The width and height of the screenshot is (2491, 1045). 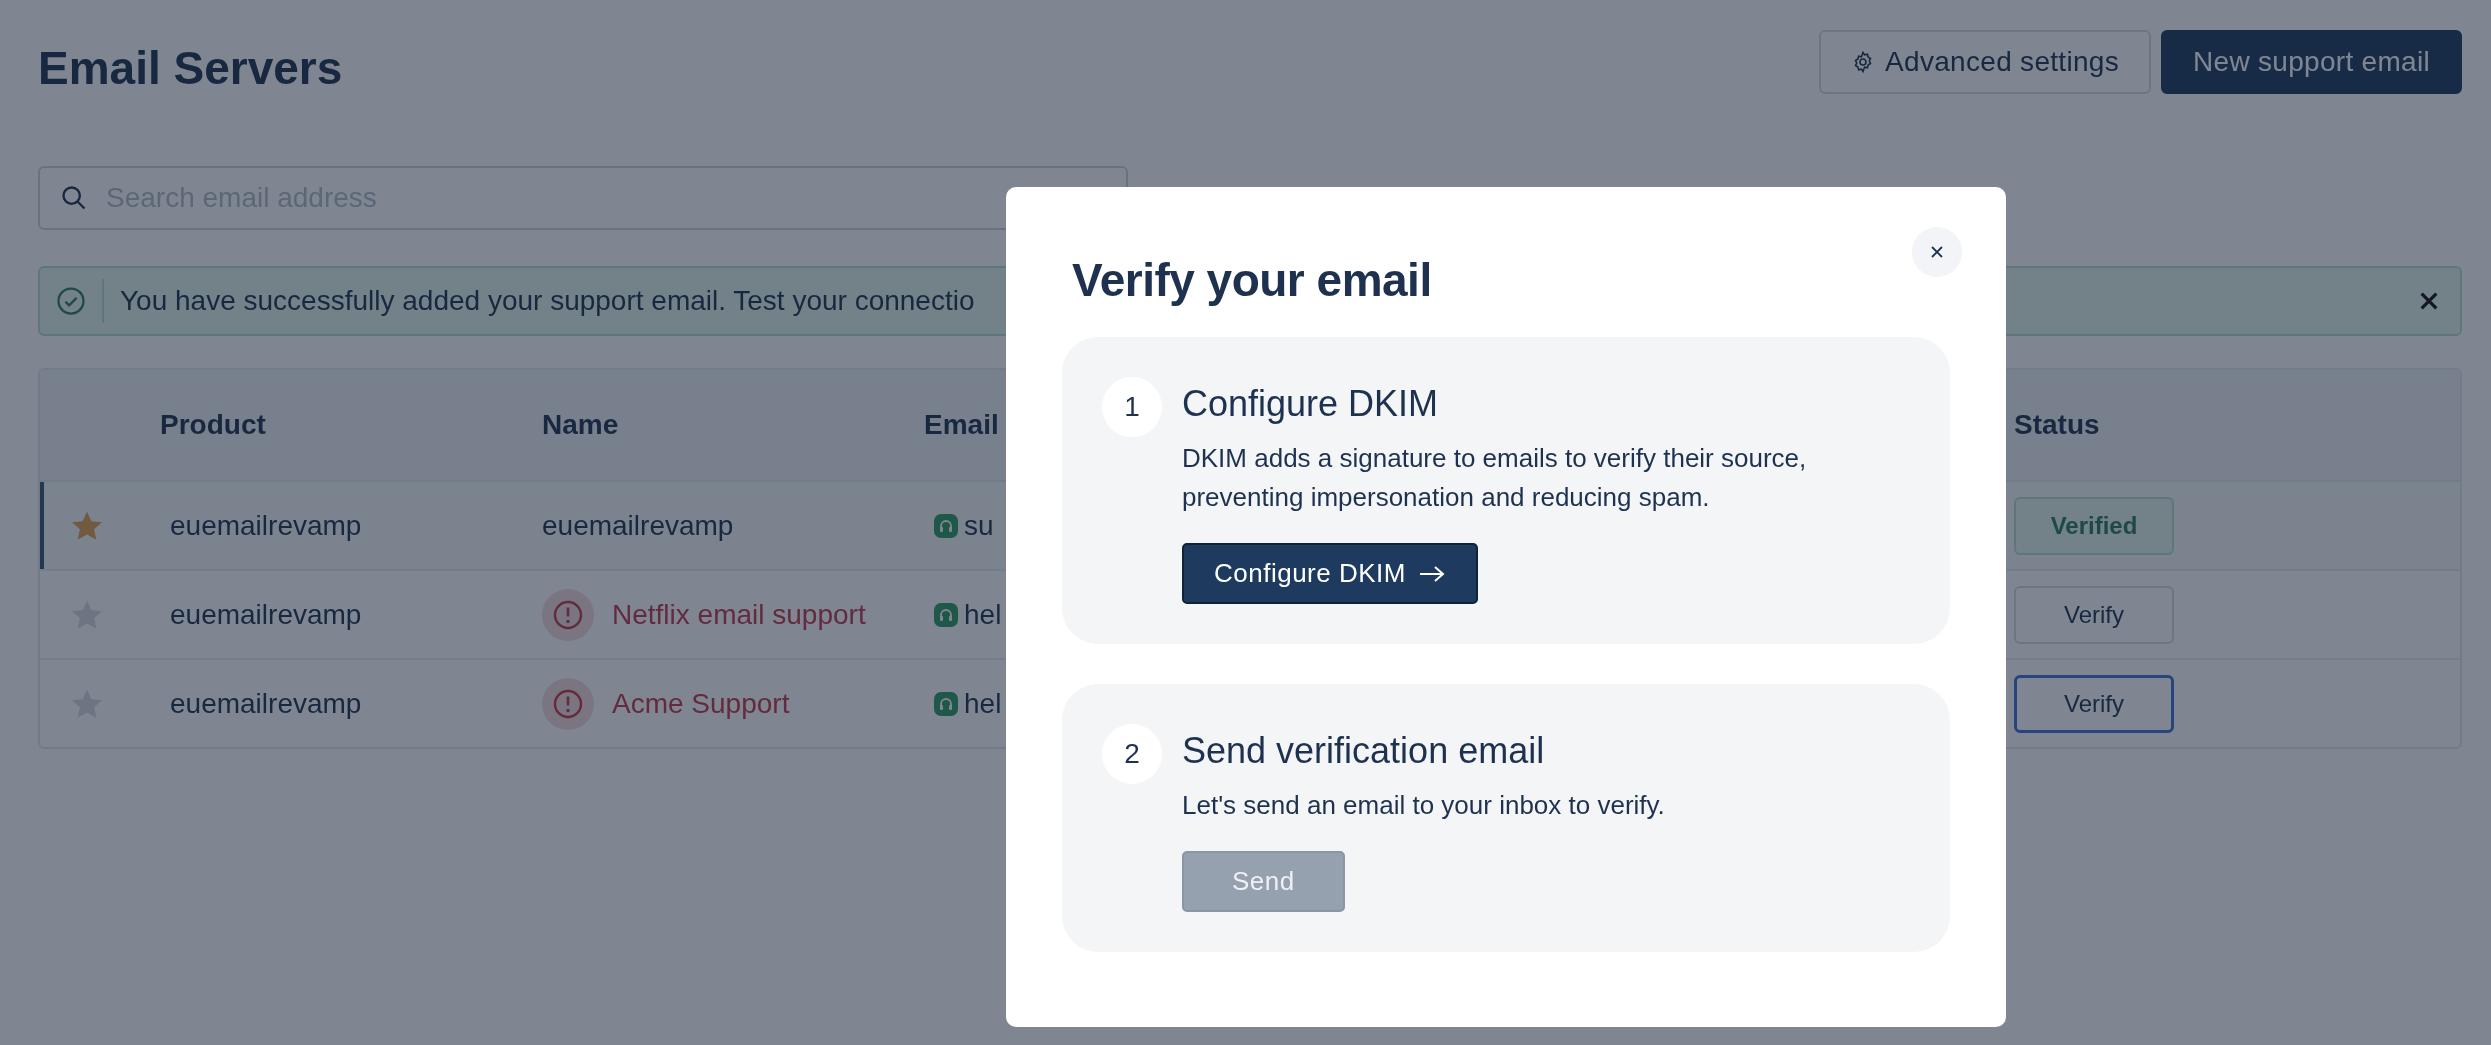 I want to click on email-address: su, so click(x=979, y=525).